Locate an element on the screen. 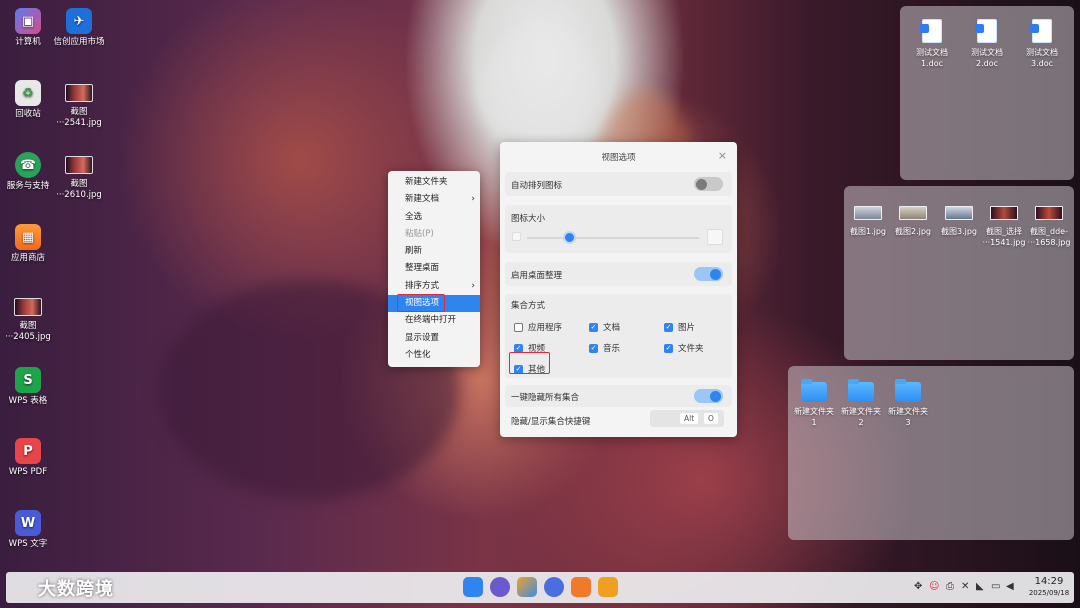  icon-size-slider-handle is located at coordinates (569, 237).